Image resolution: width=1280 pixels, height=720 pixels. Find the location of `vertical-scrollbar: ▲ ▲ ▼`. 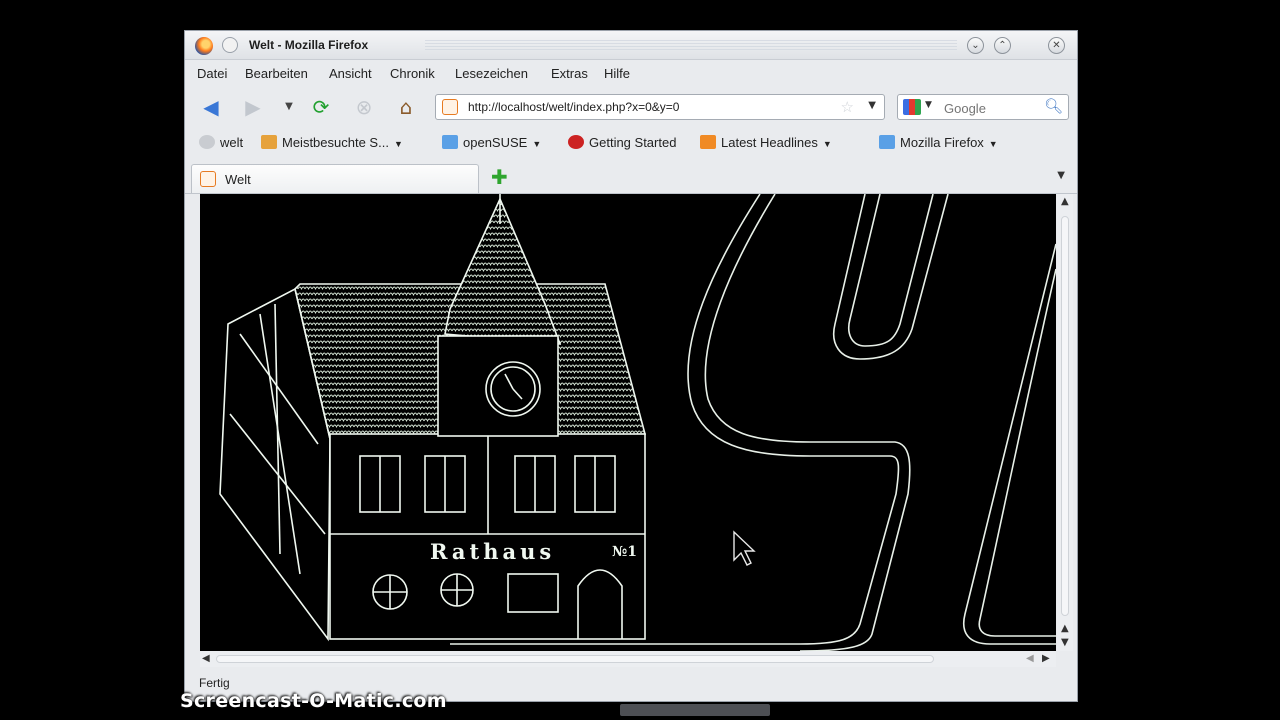

vertical-scrollbar: ▲ ▲ ▼ is located at coordinates (1065, 422).